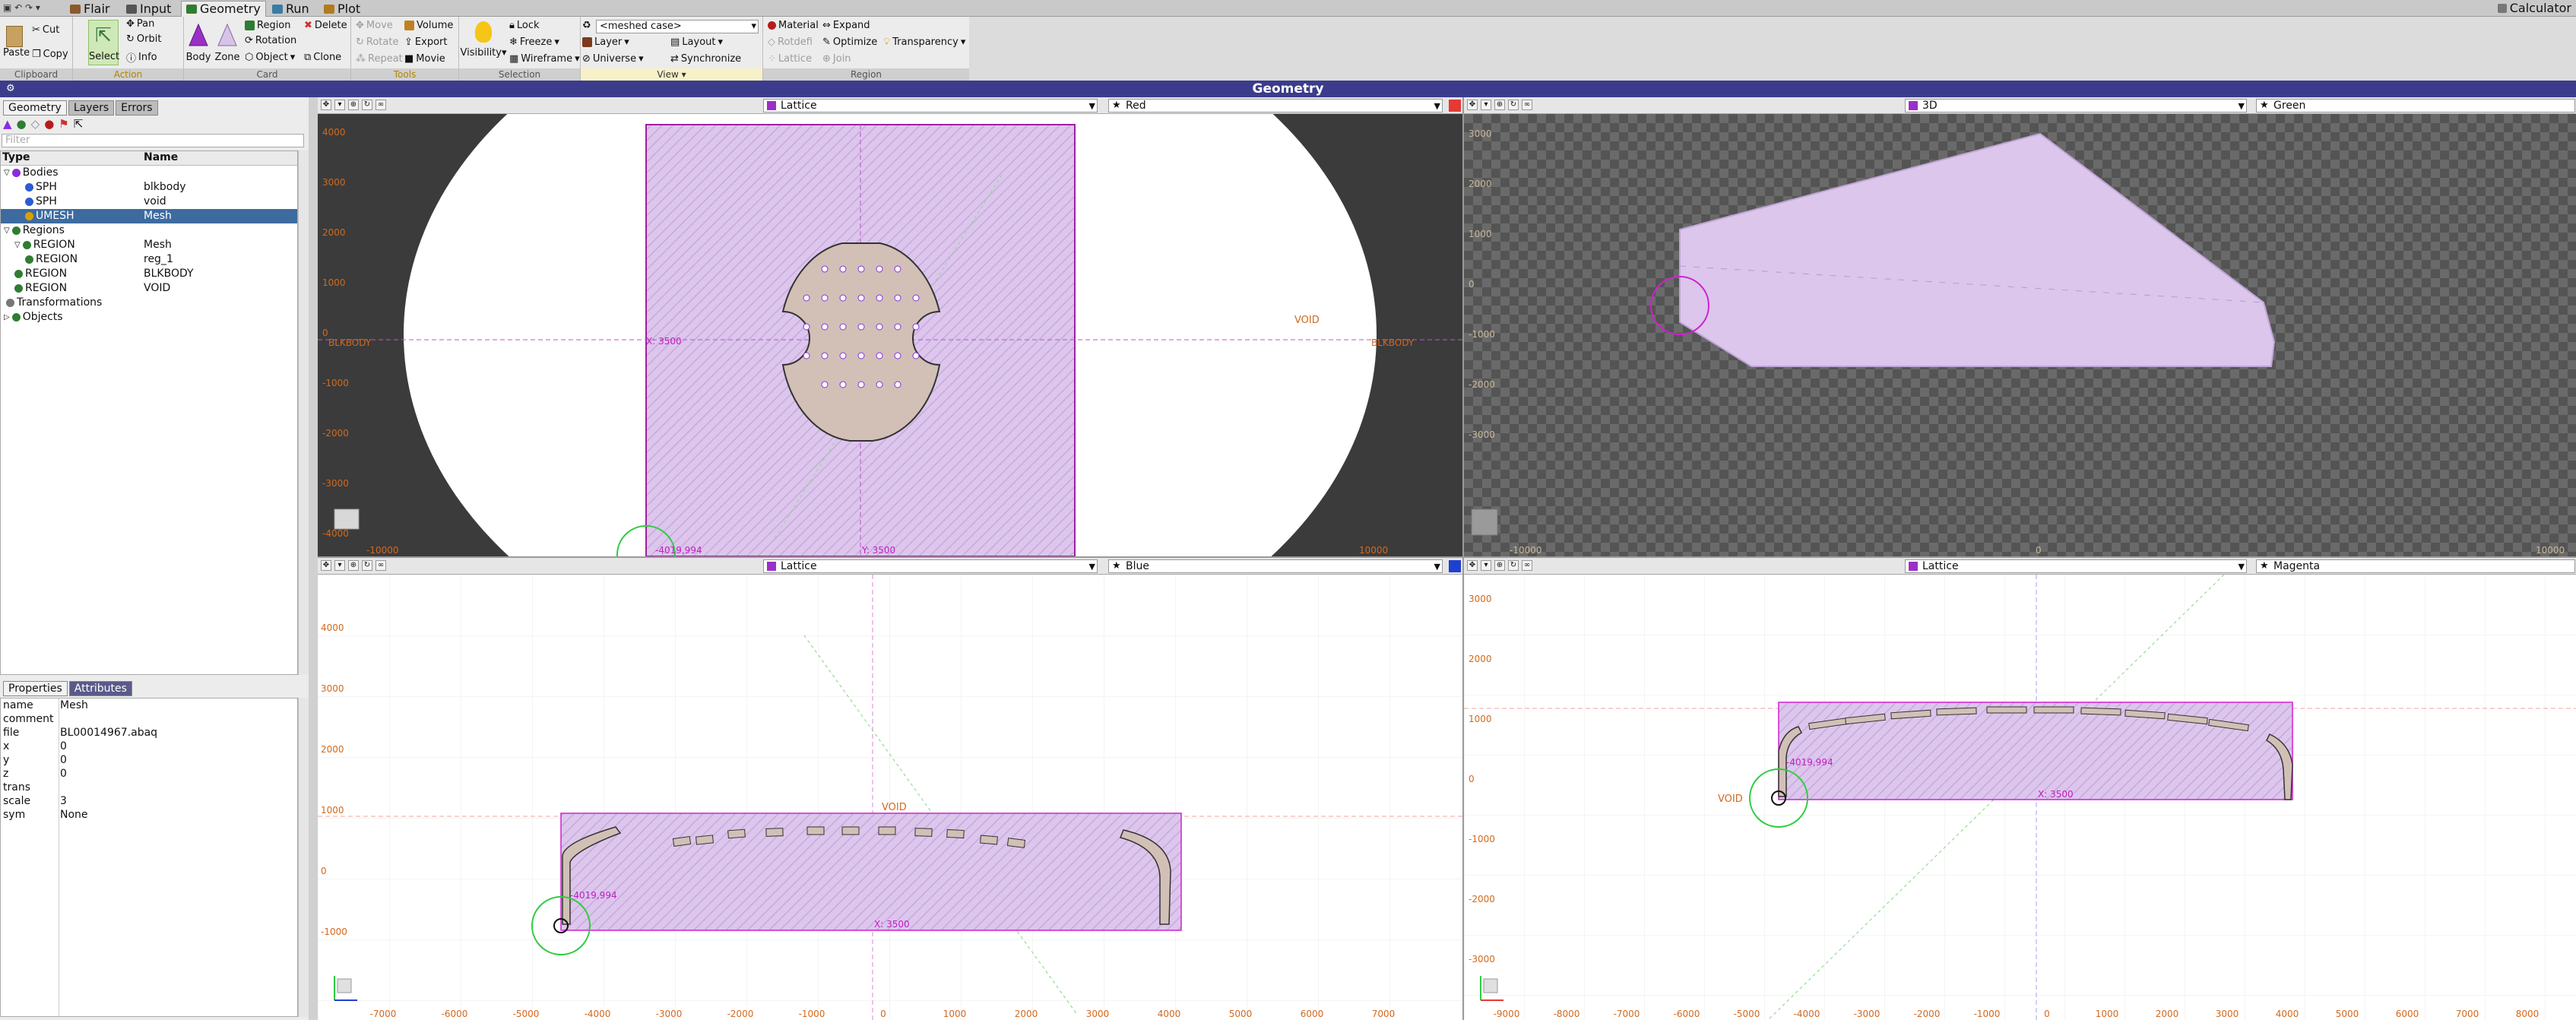 This screenshot has width=2576, height=1020. Describe the element at coordinates (16, 157) in the screenshot. I see `column-type-header: Type` at that location.